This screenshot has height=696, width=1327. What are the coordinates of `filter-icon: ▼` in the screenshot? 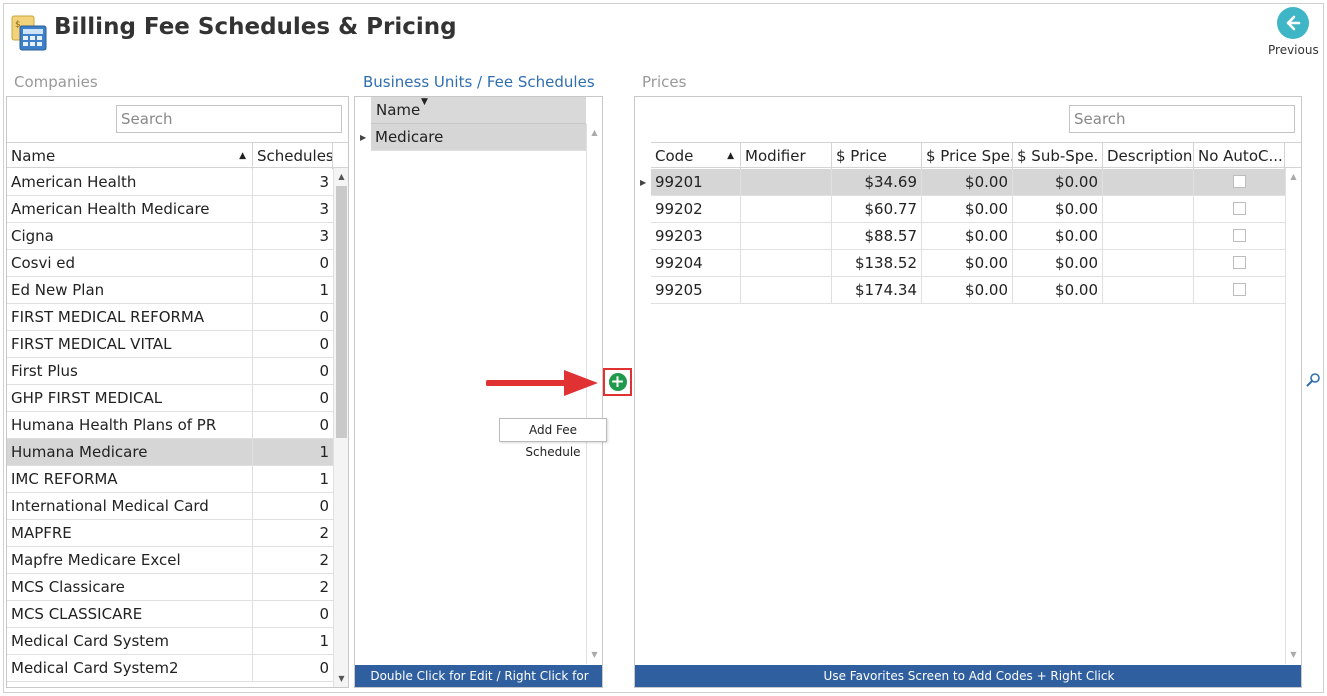 It's located at (424, 102).